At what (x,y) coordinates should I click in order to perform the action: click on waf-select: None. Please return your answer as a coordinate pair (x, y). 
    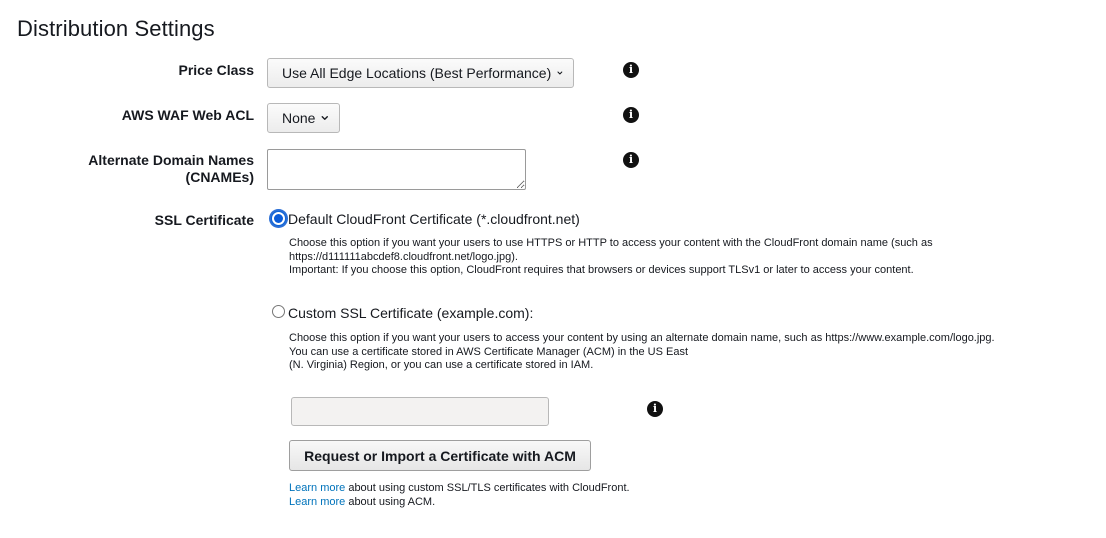
    Looking at the image, I should click on (303, 118).